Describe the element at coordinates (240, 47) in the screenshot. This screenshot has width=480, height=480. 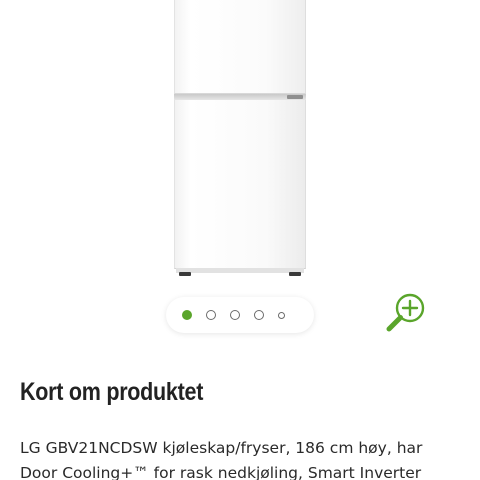
I see `fridge-upper-door` at that location.